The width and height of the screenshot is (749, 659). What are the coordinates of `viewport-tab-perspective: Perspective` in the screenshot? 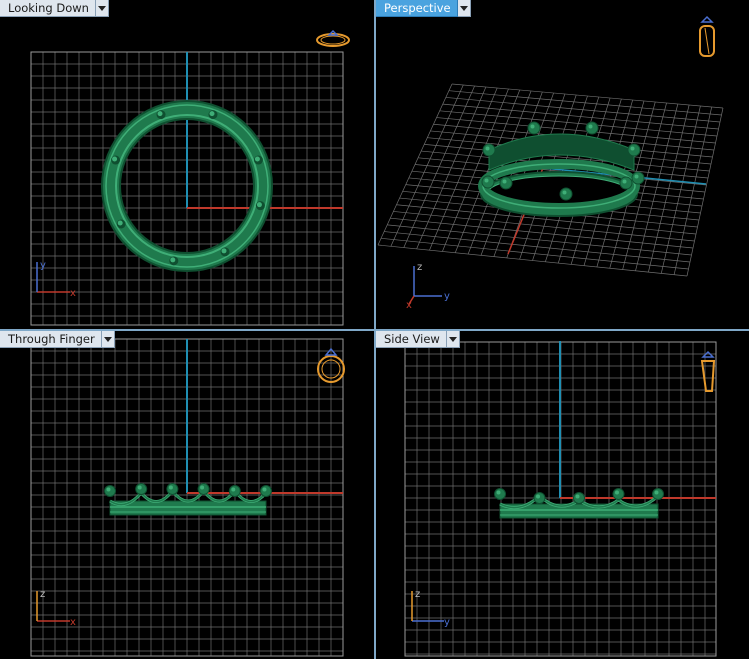 It's located at (423, 8).